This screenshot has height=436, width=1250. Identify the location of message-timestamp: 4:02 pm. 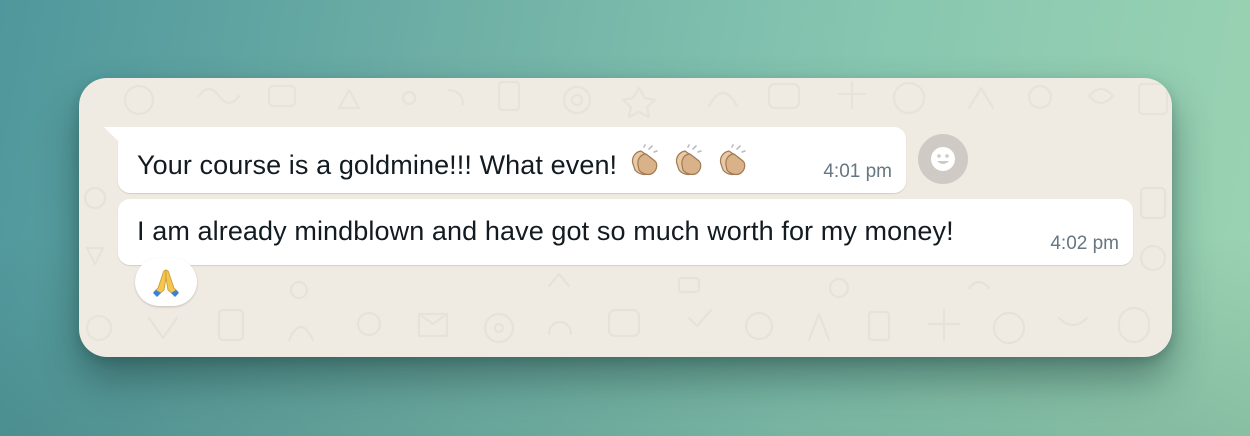
(1084, 243).